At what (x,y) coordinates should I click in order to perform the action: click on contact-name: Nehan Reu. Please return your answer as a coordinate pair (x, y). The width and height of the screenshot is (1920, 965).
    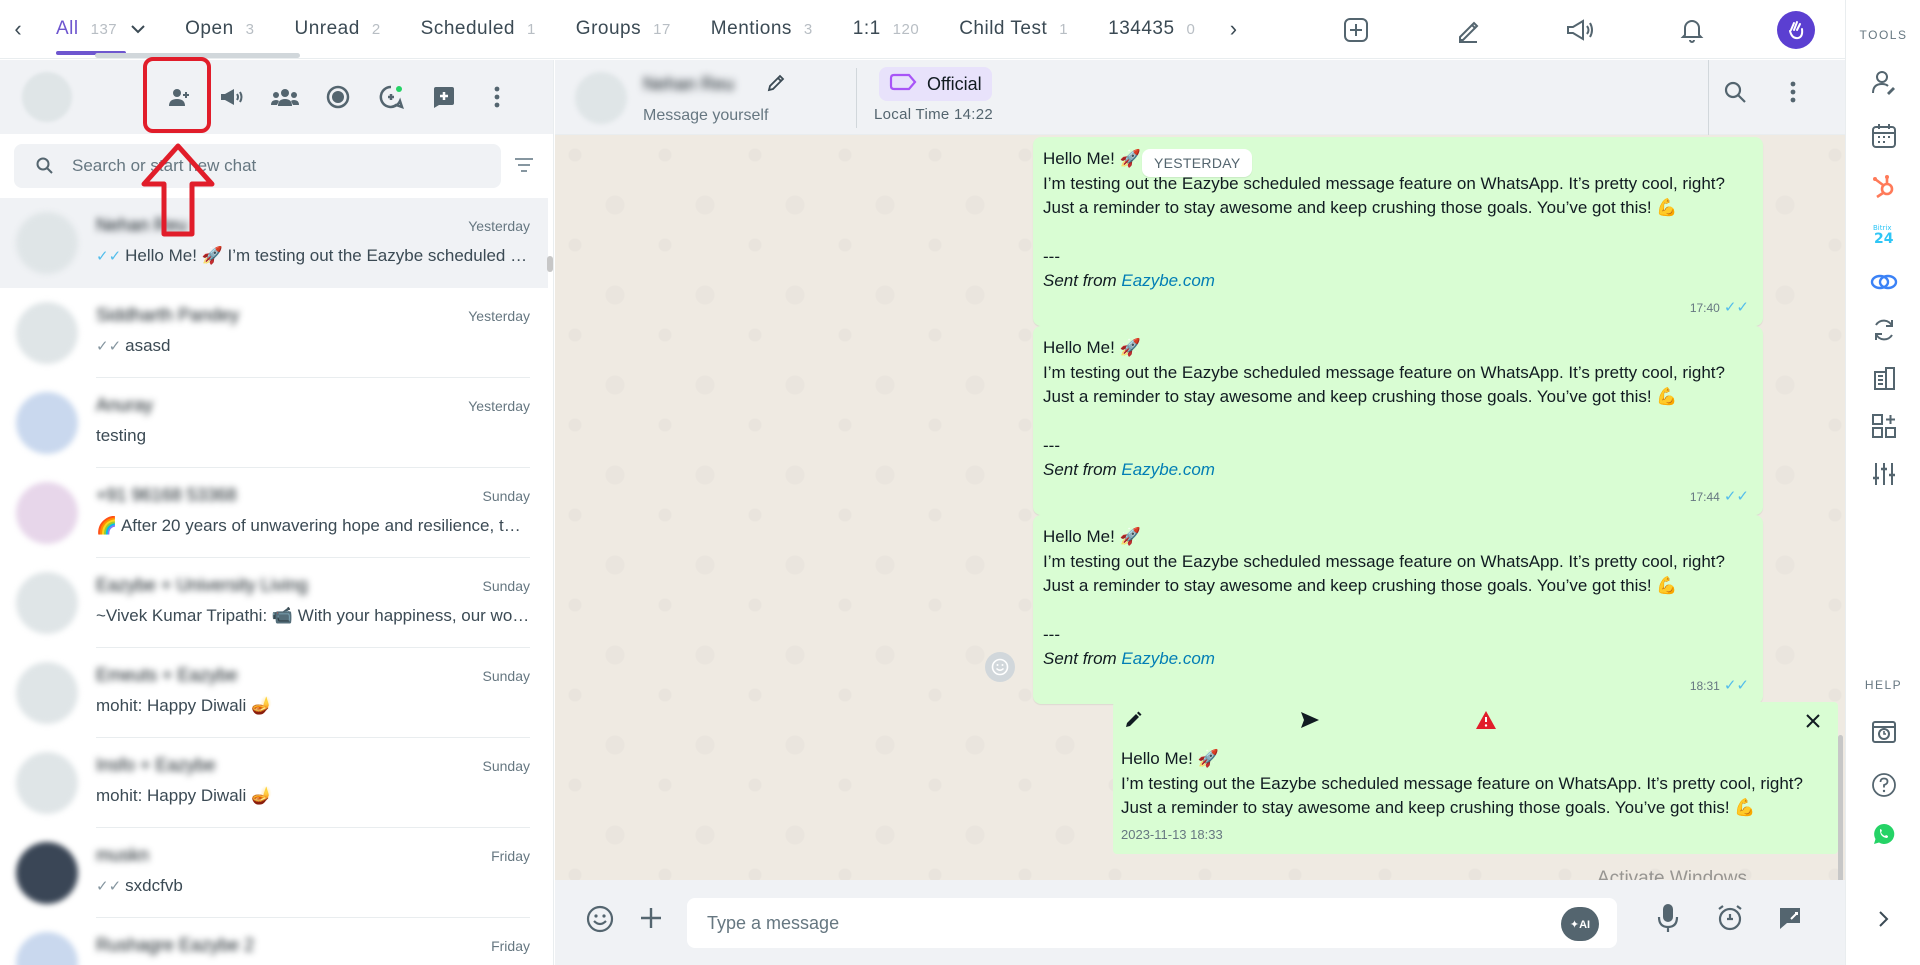
    Looking at the image, I should click on (688, 84).